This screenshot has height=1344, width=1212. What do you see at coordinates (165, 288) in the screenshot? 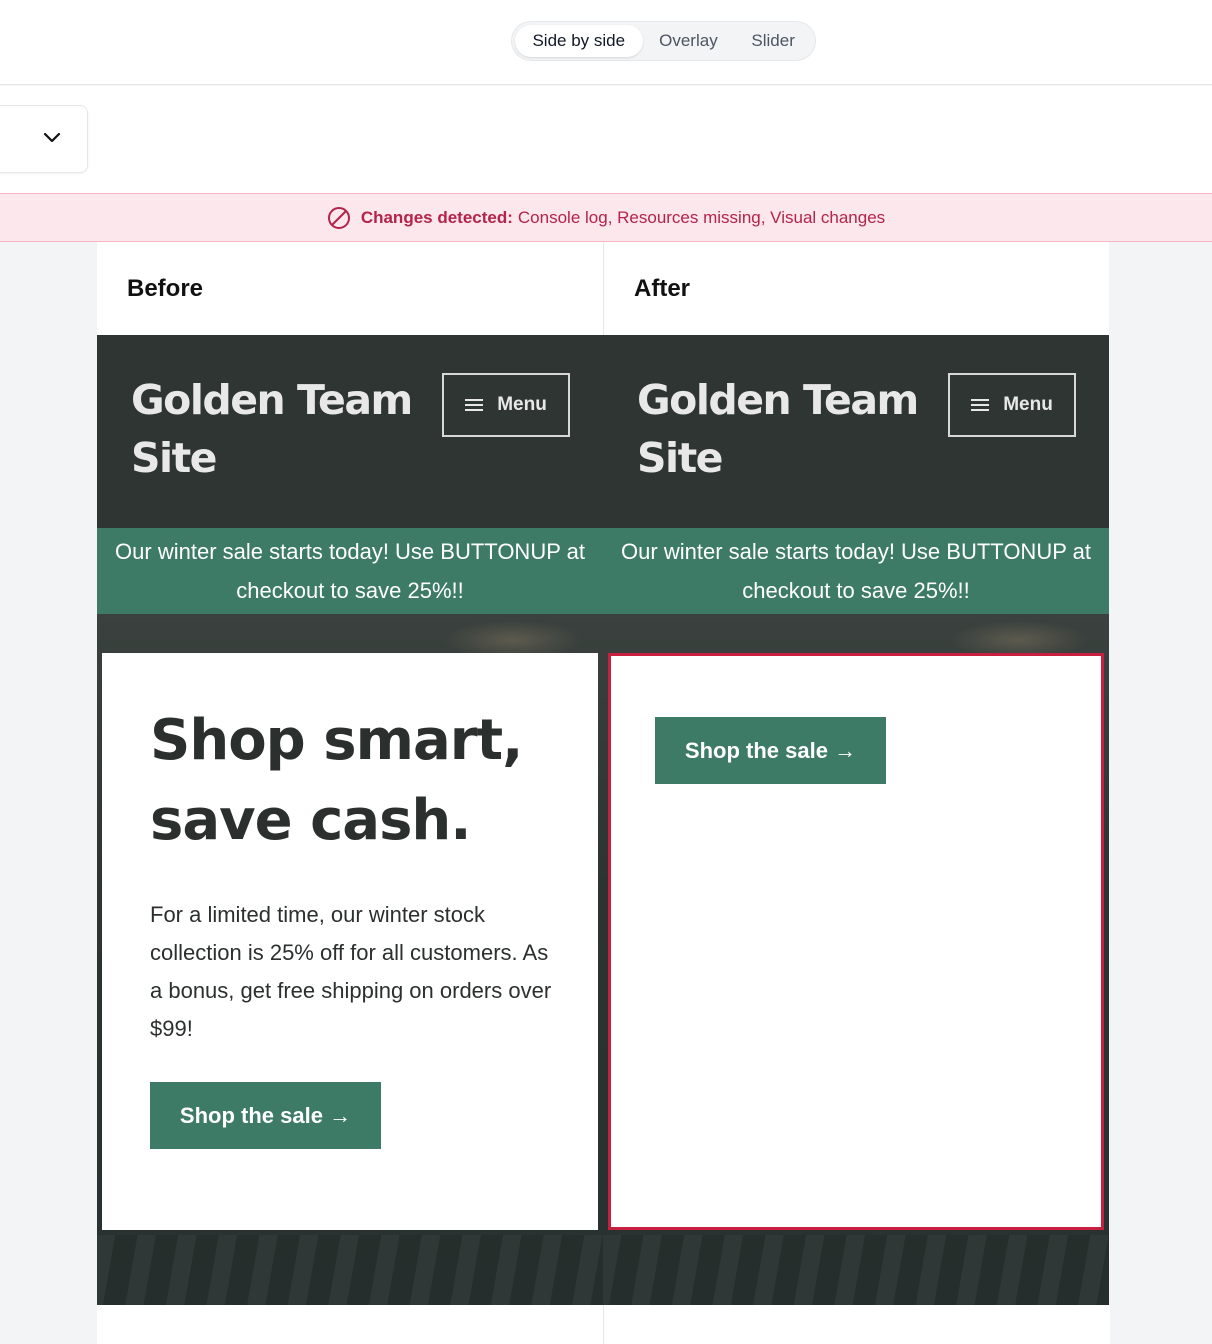
I see `before-label: Before` at bounding box center [165, 288].